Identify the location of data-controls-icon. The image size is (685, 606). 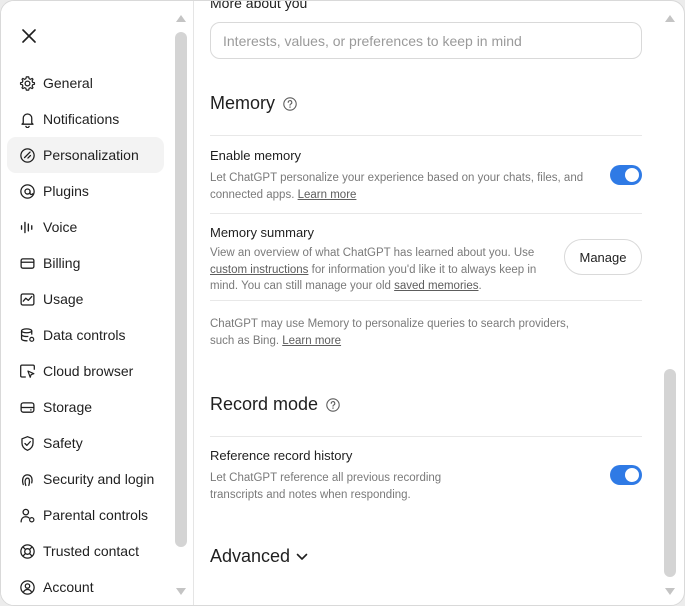
(27, 335).